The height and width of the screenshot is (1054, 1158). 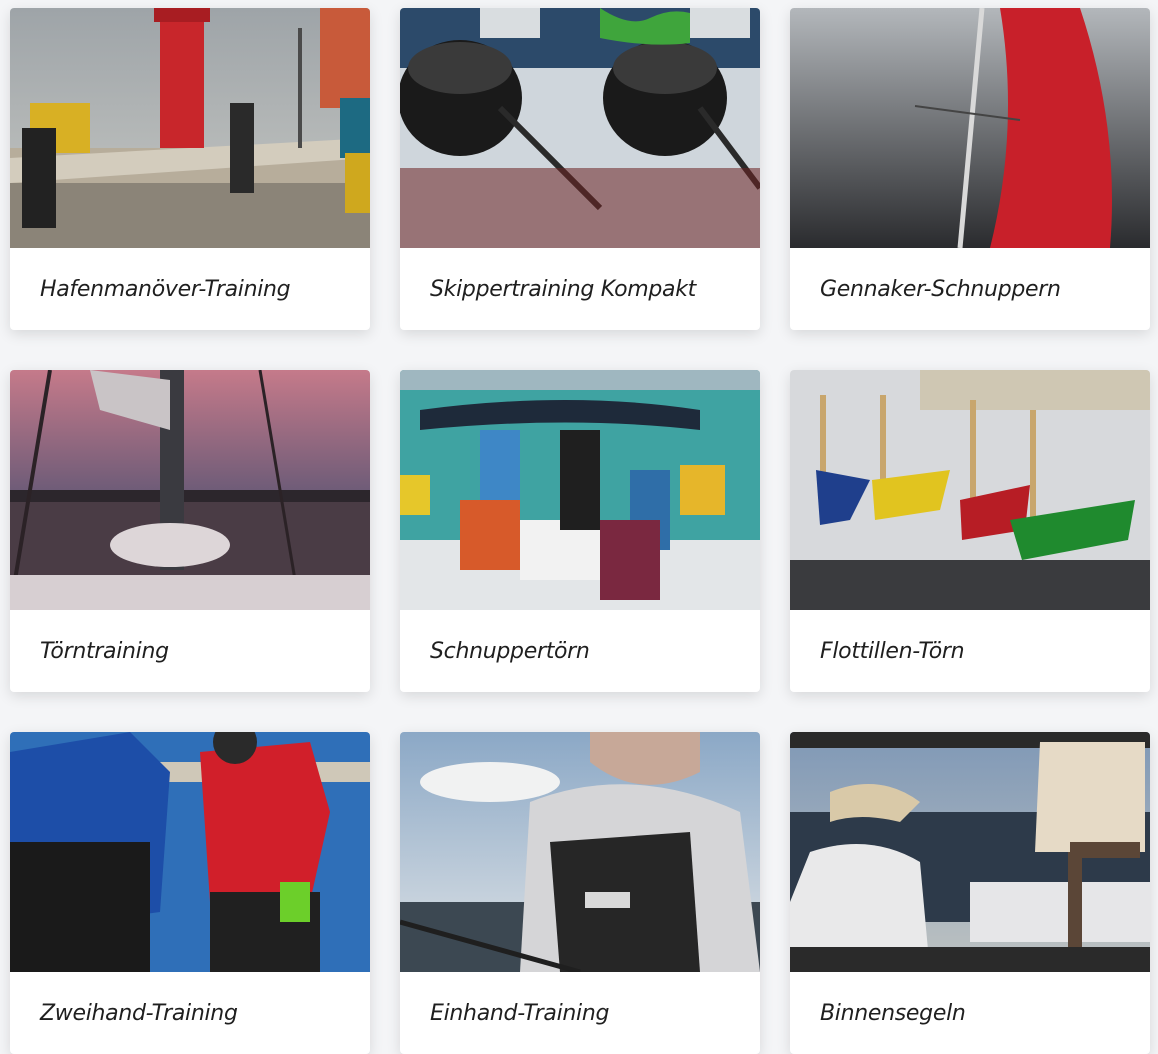 What do you see at coordinates (580, 289) in the screenshot?
I see `course-title: Skippertraining Kompakt` at bounding box center [580, 289].